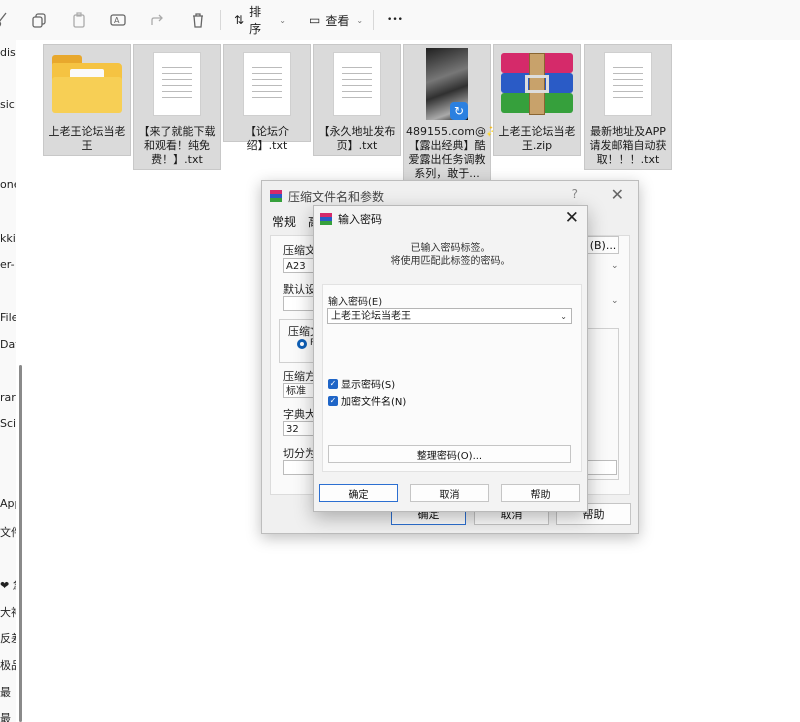 Image resolution: width=800 pixels, height=722 pixels. What do you see at coordinates (87, 138) in the screenshot?
I see `file-name: 上老王论坛当老王` at bounding box center [87, 138].